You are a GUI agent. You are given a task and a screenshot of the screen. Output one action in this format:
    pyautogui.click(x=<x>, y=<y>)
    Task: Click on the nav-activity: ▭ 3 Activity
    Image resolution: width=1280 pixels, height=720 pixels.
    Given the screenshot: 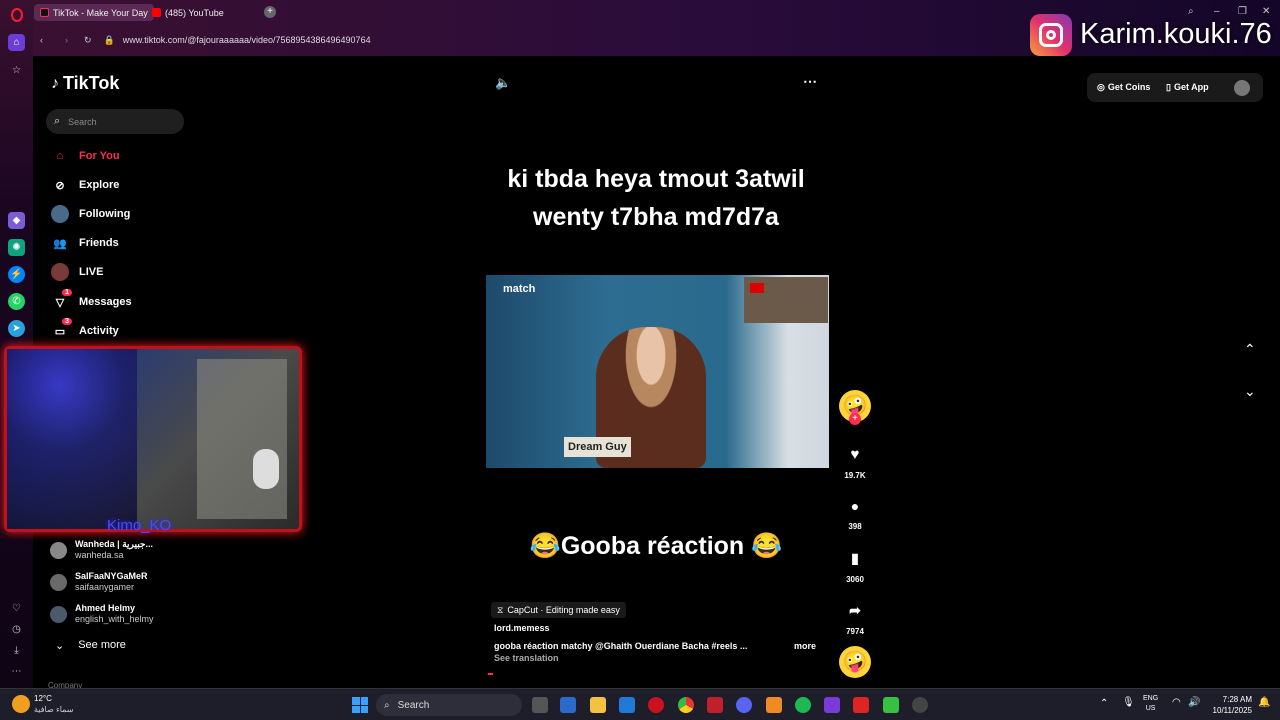 What is the action you would take?
    pyautogui.click(x=85, y=329)
    